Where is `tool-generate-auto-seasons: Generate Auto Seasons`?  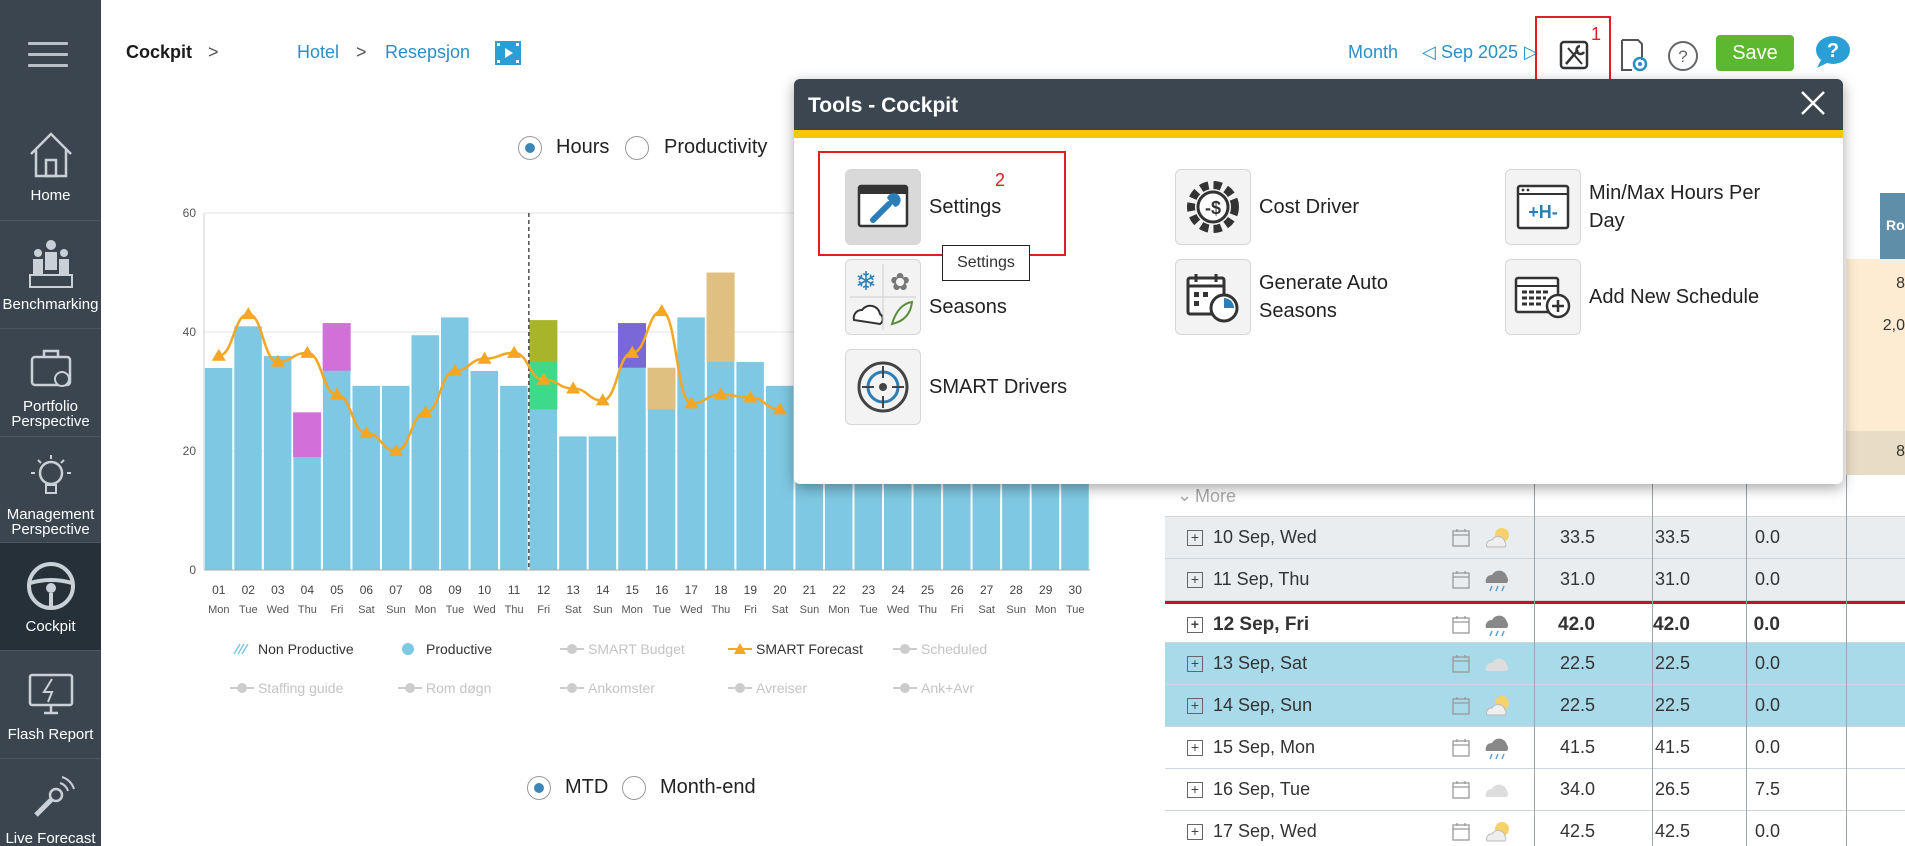 tool-generate-auto-seasons: Generate Auto Seasons is located at coordinates (1302, 297).